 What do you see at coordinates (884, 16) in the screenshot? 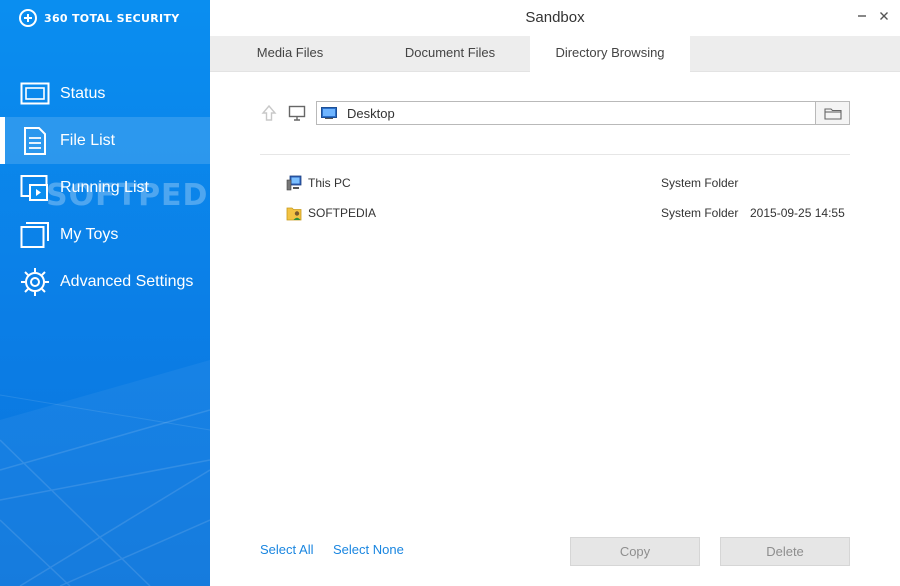
I see `close-icon` at bounding box center [884, 16].